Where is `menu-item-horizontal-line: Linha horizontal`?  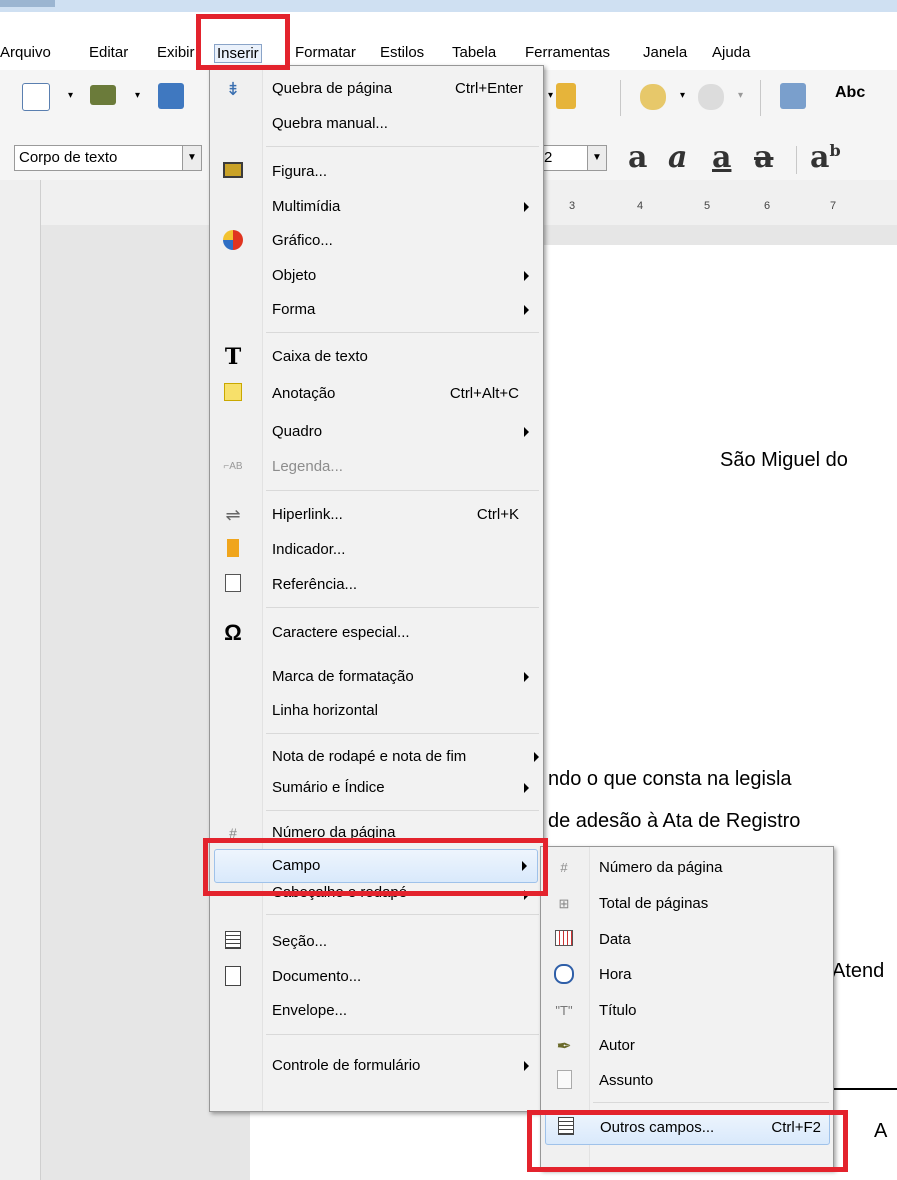 menu-item-horizontal-line: Linha horizontal is located at coordinates (376, 711).